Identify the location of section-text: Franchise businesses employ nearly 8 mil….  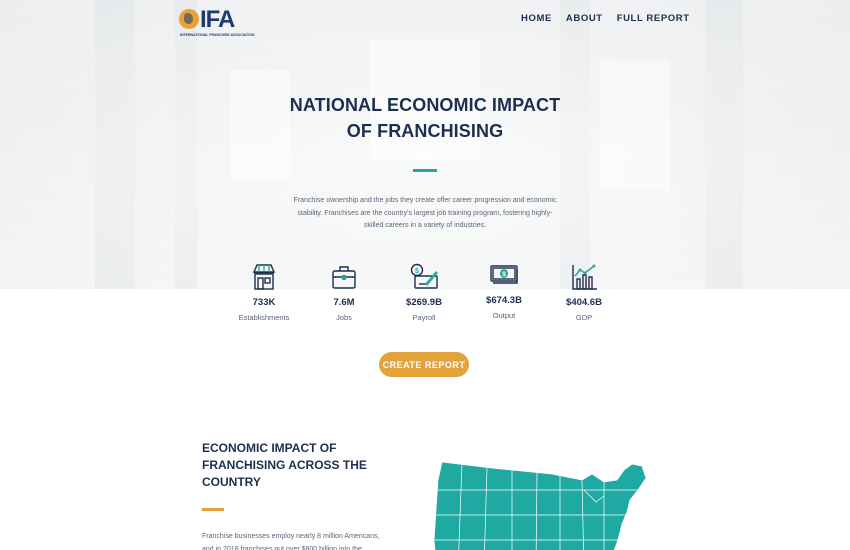
(291, 541).